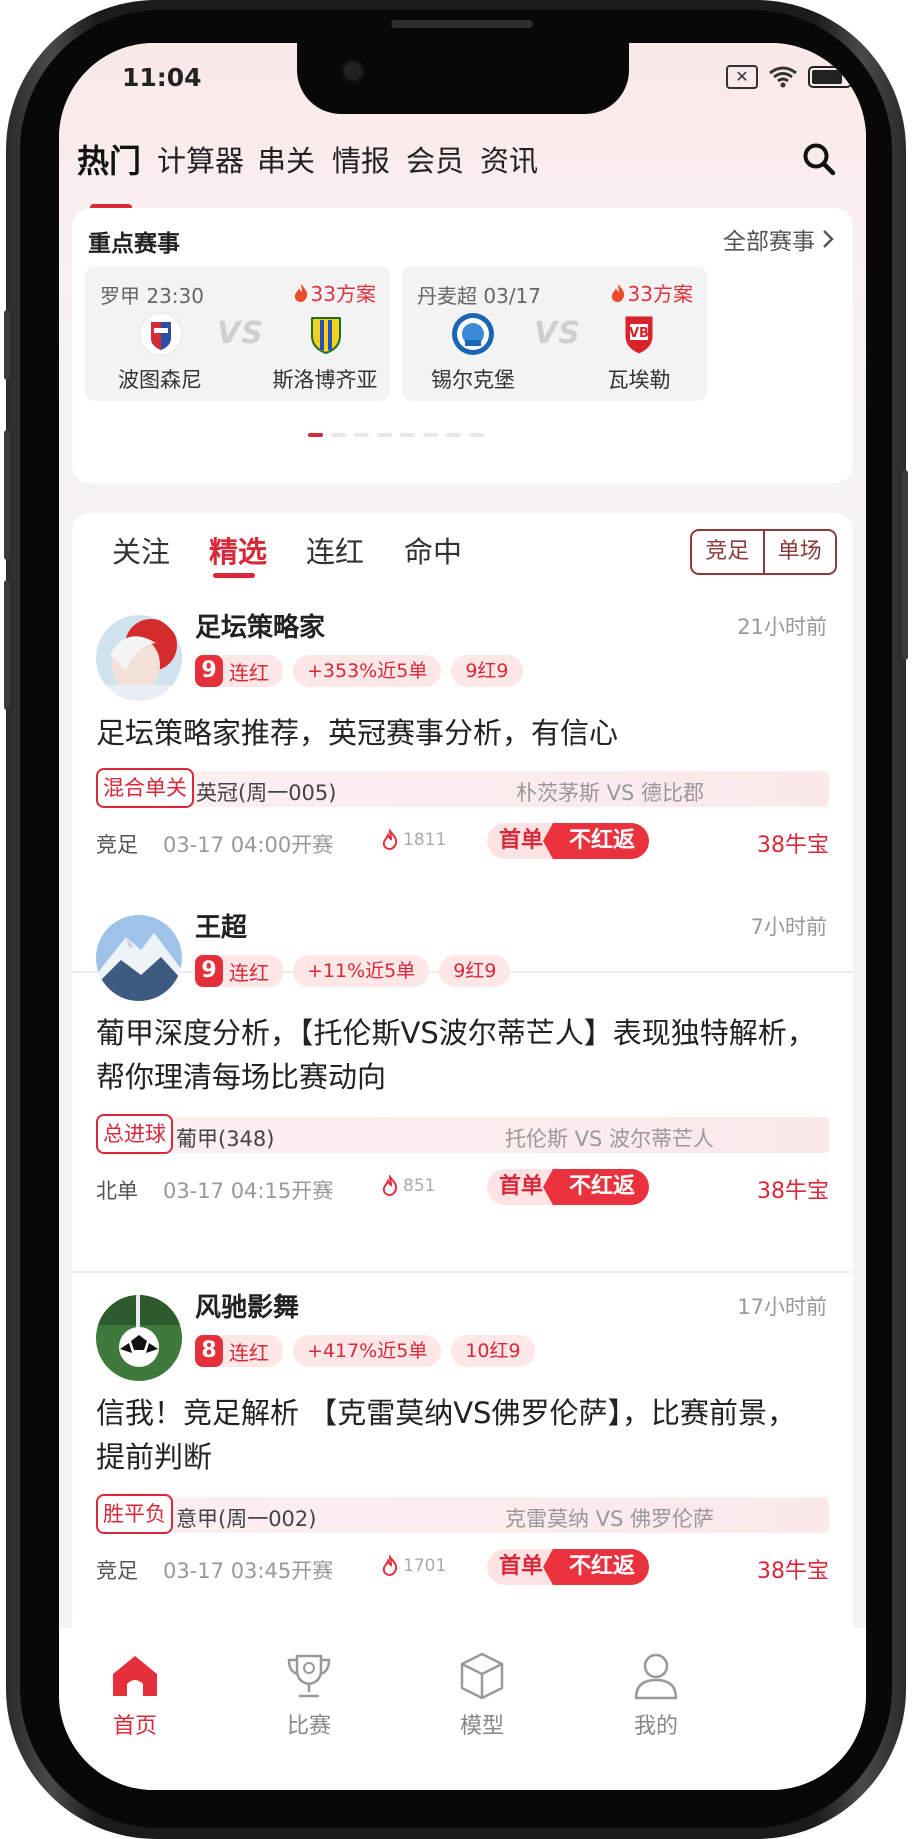  I want to click on away-team: 瓦埃勒, so click(639, 380).